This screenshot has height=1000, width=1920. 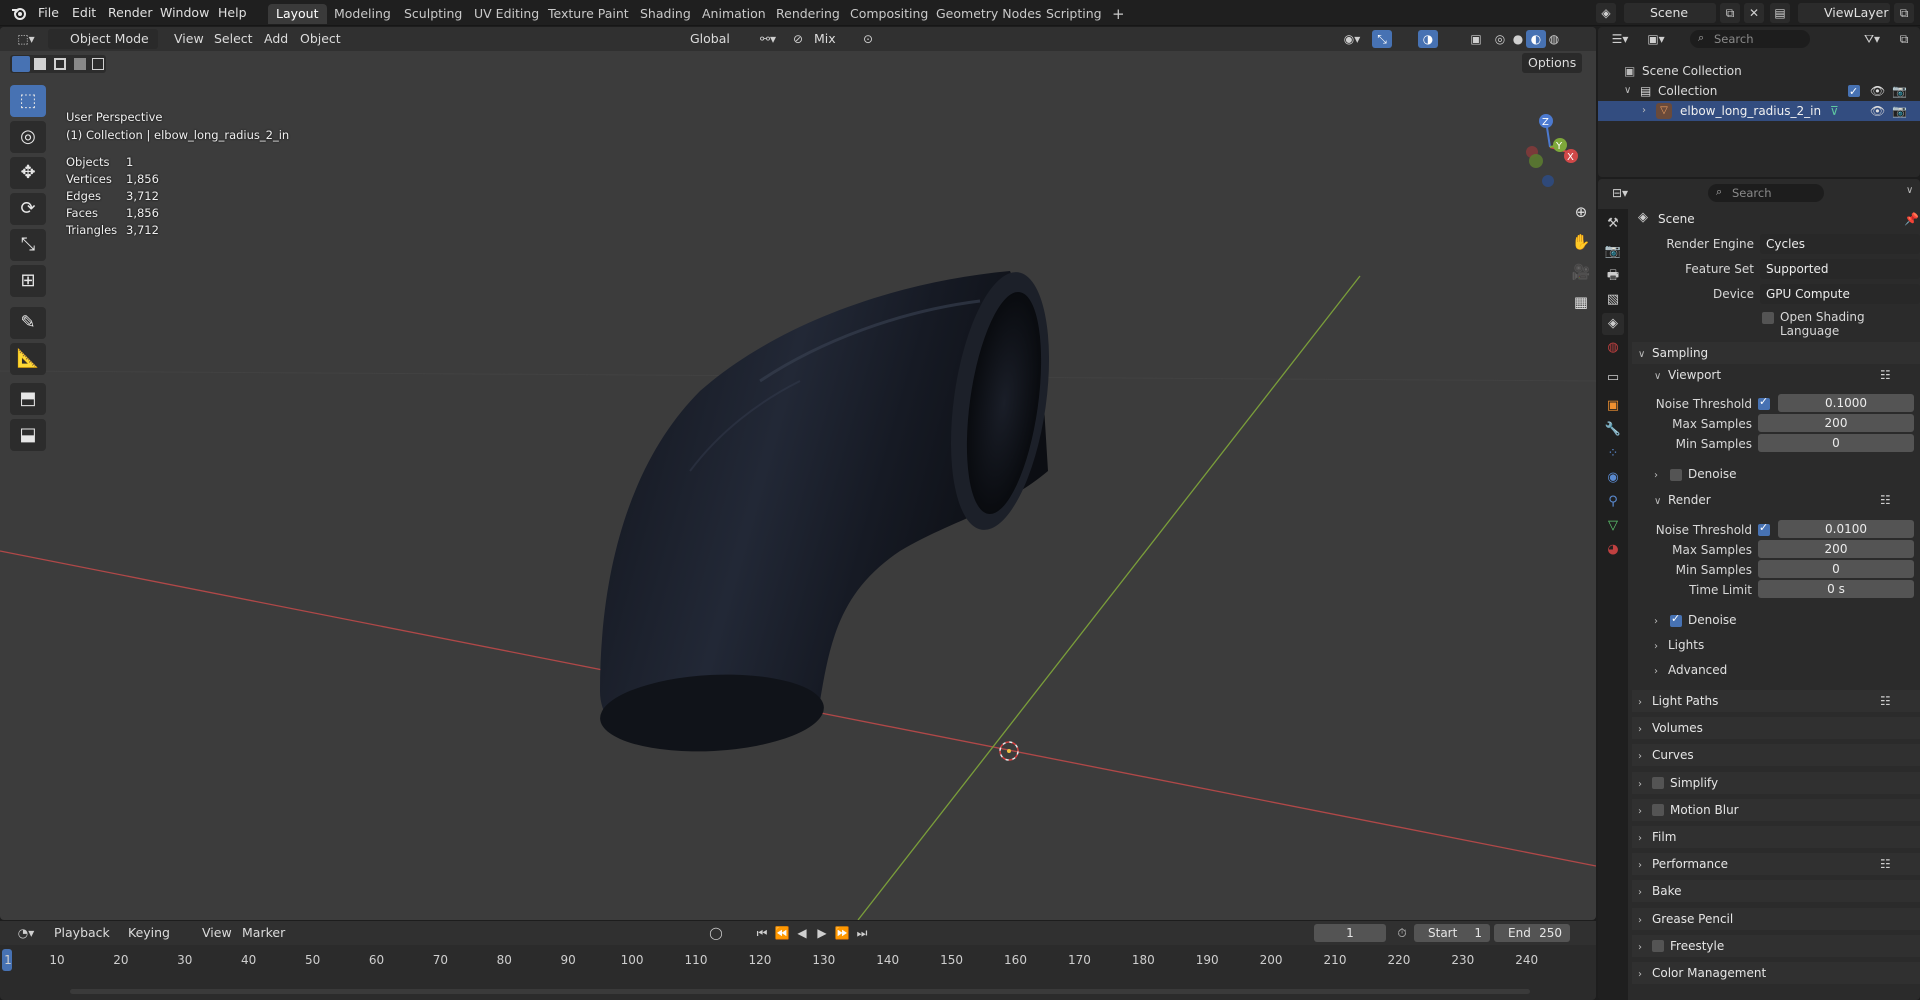 What do you see at coordinates (823, 960) in the screenshot?
I see `timeline-tick: 130` at bounding box center [823, 960].